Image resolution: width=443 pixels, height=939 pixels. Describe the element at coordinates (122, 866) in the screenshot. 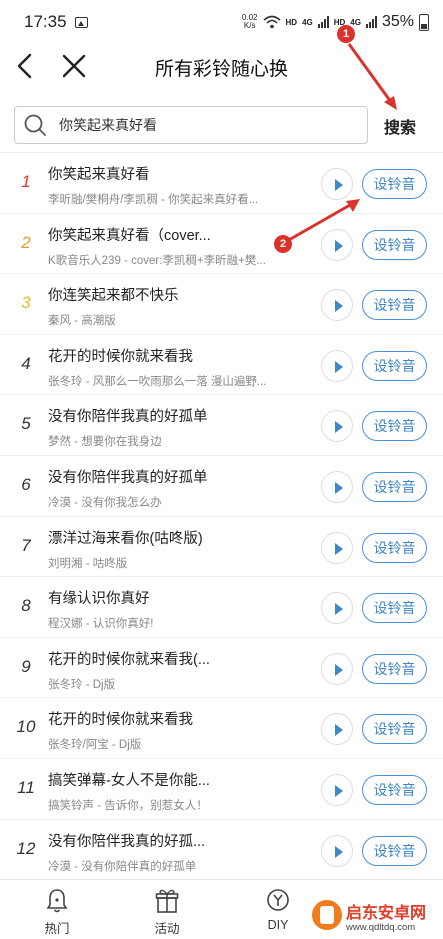

I see `song-artist: 冷漠 - 没有你陪伴真的好孤单` at that location.